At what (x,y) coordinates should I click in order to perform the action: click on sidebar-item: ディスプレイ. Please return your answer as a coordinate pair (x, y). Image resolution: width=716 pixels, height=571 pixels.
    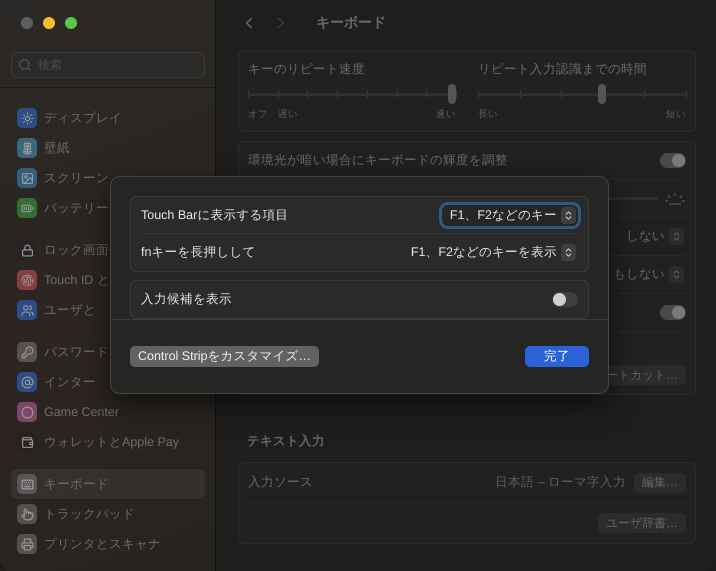
    Looking at the image, I should click on (68, 118).